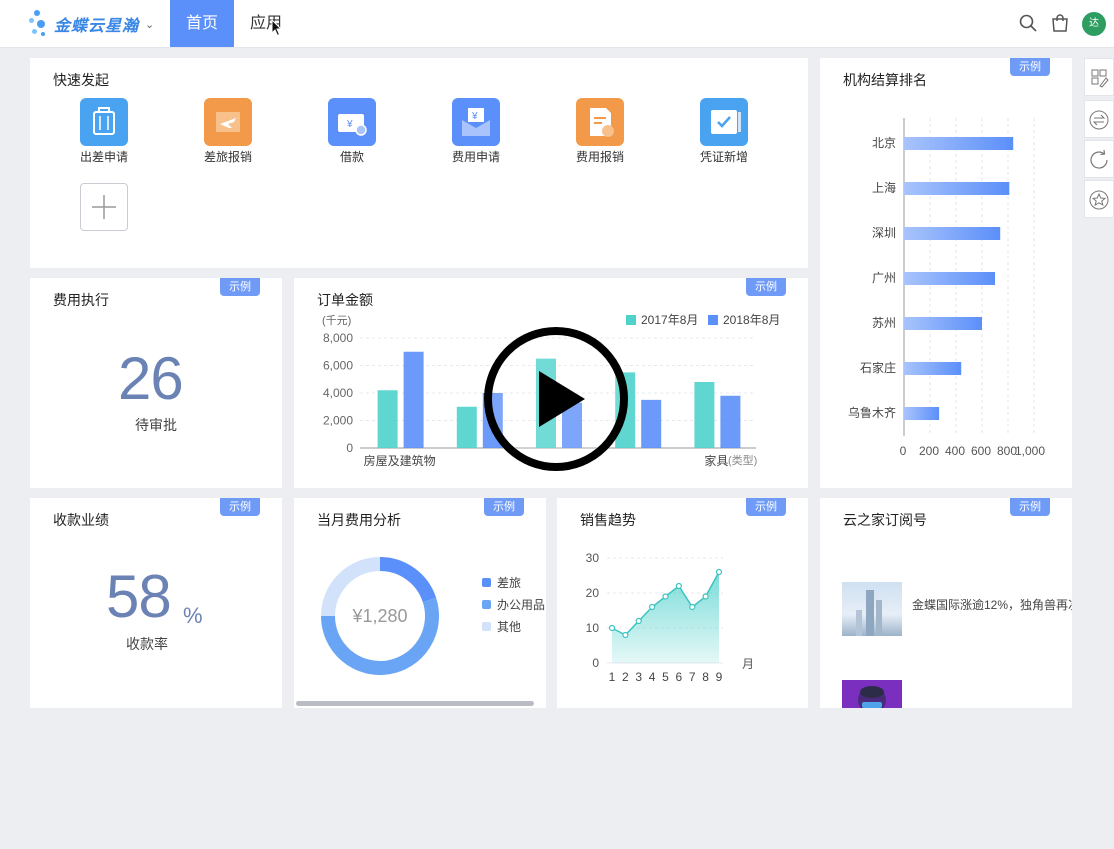  Describe the element at coordinates (742, 460) in the screenshot. I see `x-axis-name: (类型)` at that location.